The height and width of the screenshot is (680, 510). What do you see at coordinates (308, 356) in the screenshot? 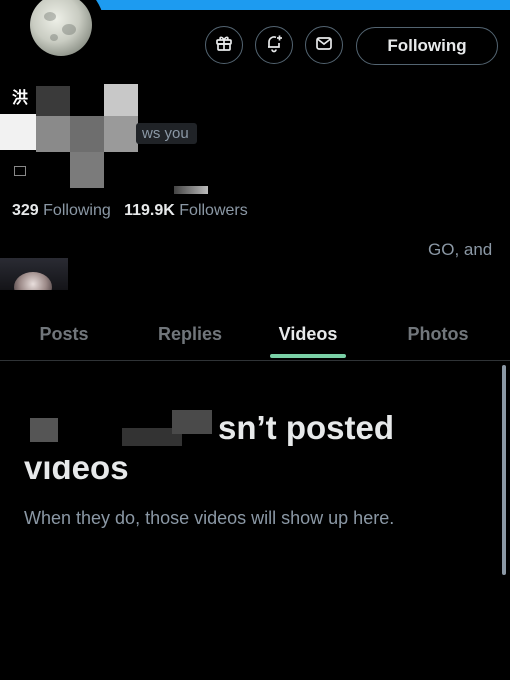
I see `active-tab-indicator` at bounding box center [308, 356].